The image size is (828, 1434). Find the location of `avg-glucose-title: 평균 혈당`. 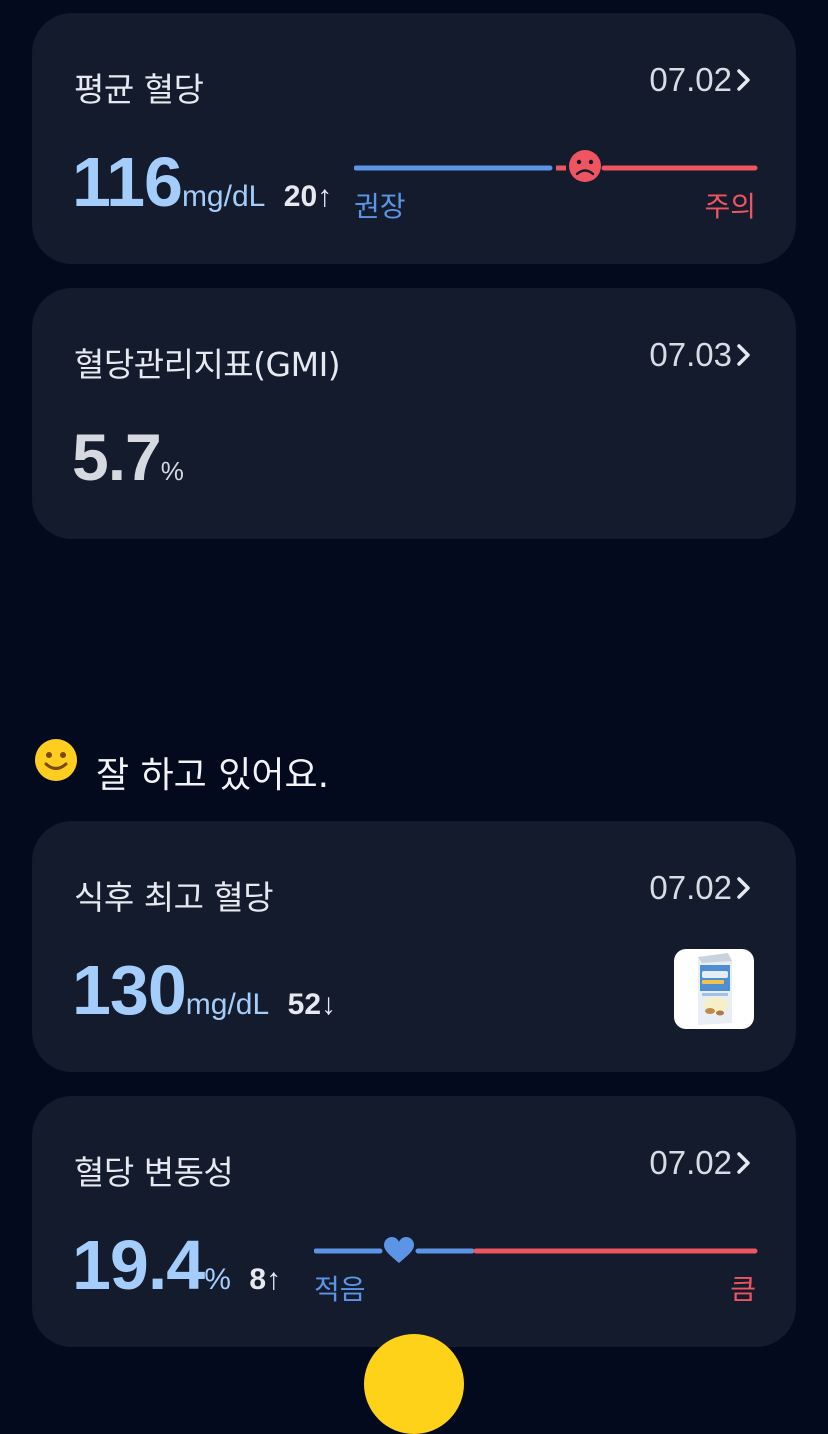

avg-glucose-title: 평균 혈당 is located at coordinates (139, 89).